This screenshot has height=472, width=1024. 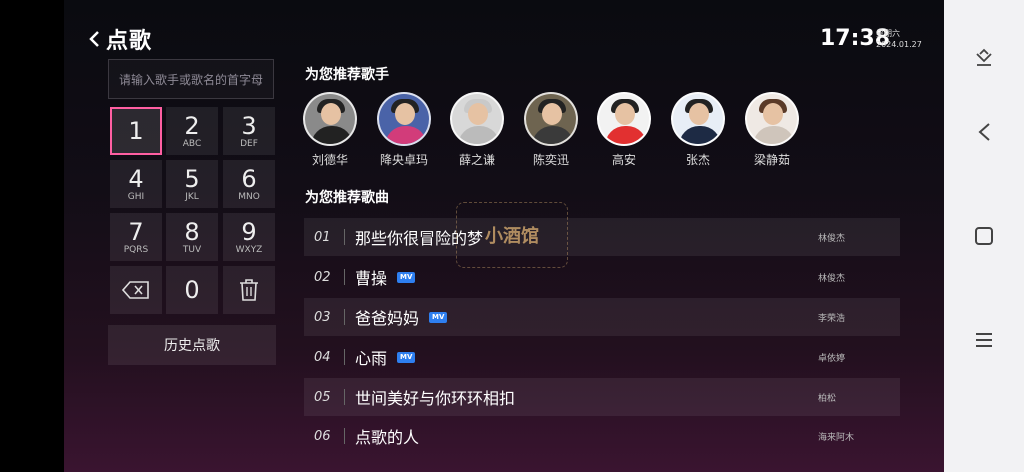 I want to click on home-square-icon, so click(x=984, y=236).